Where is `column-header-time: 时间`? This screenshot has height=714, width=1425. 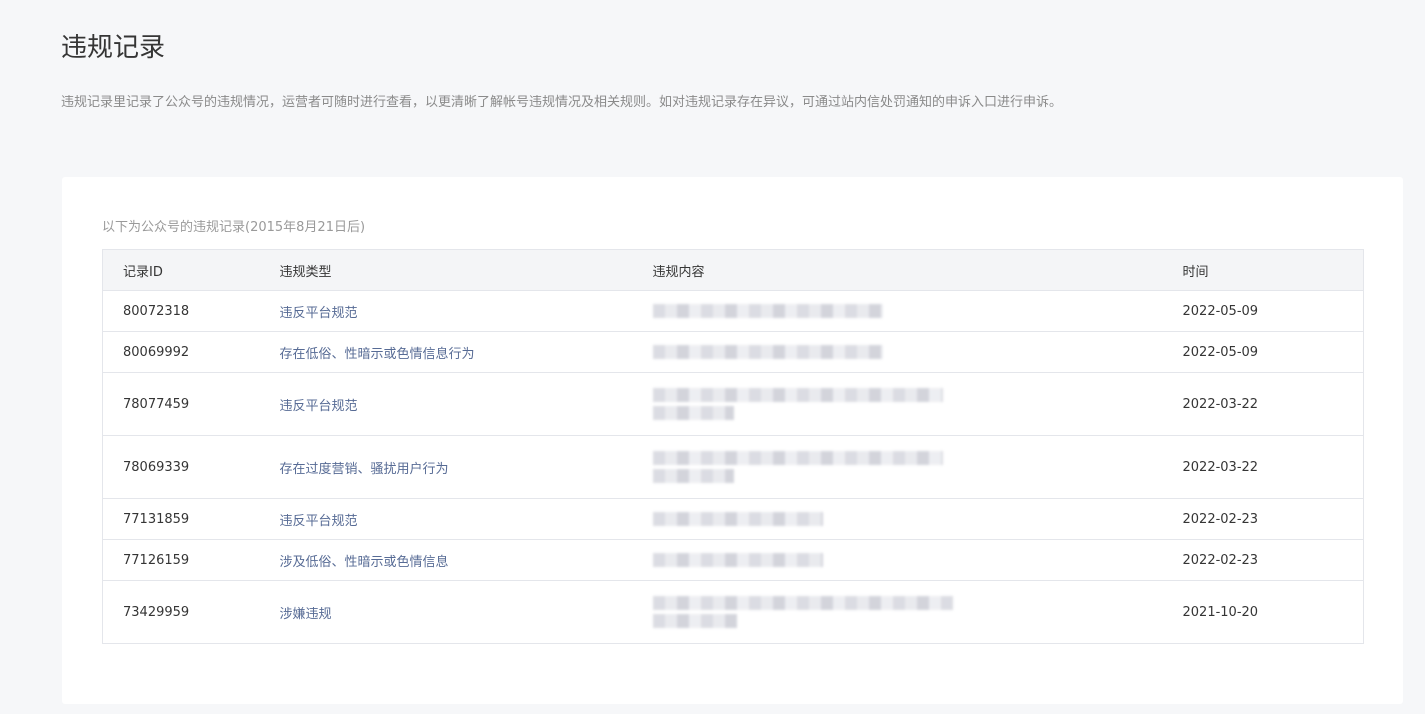 column-header-time: 时间 is located at coordinates (1263, 270).